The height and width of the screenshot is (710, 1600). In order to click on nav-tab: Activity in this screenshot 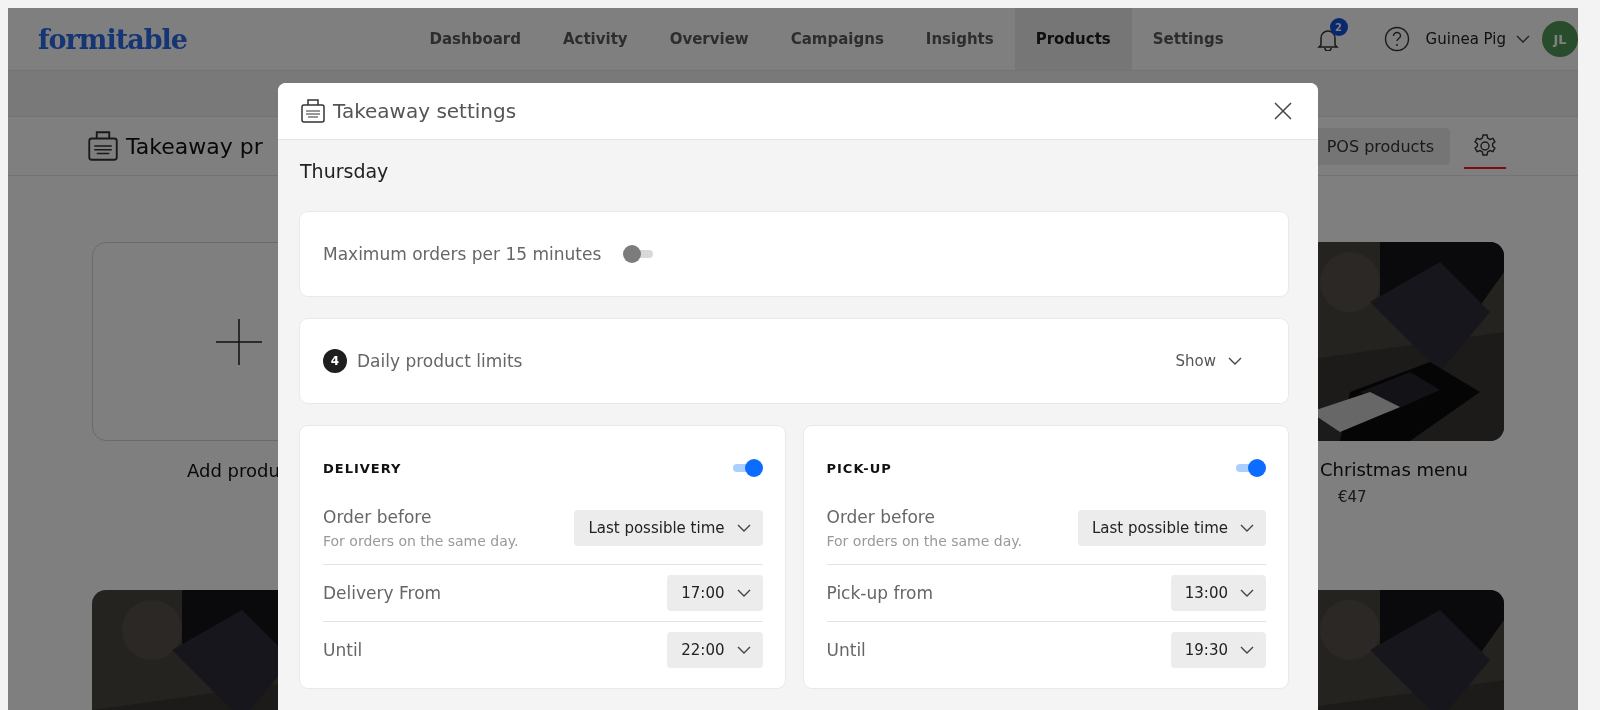, I will do `click(595, 39)`.